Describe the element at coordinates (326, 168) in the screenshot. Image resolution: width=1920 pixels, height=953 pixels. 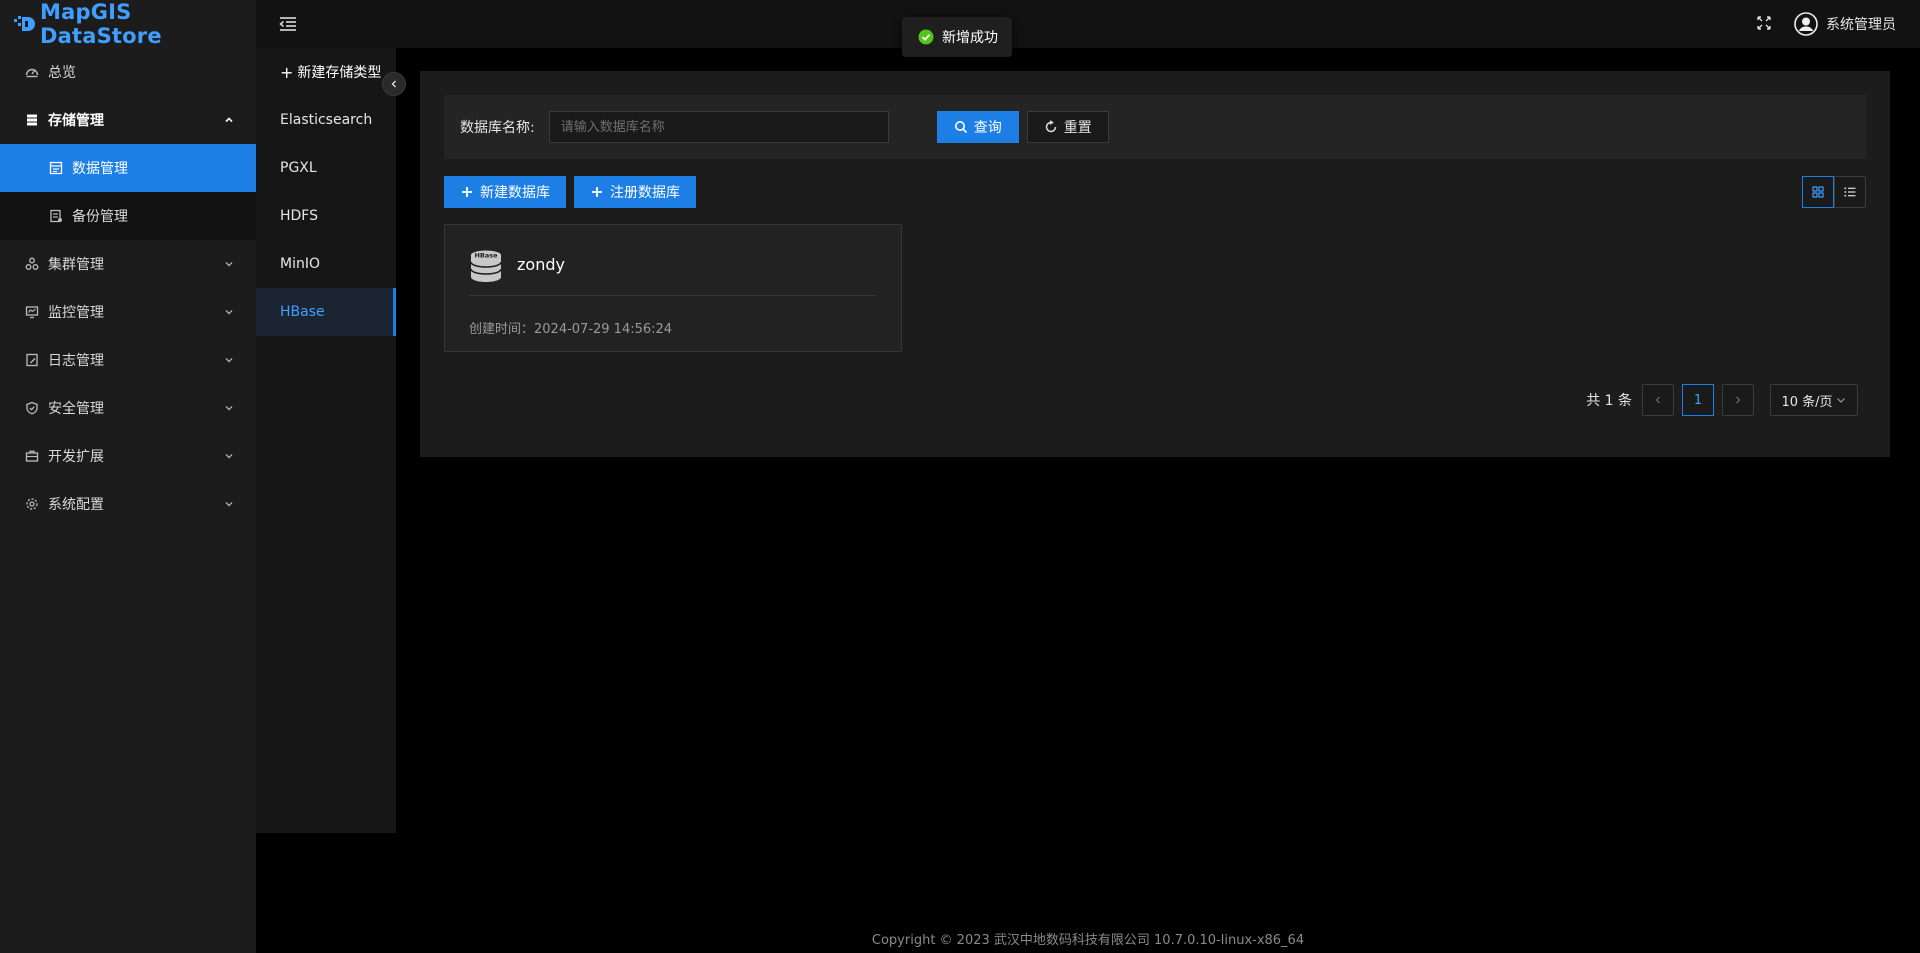
I see `storage-type-pgxl: PGXL` at that location.